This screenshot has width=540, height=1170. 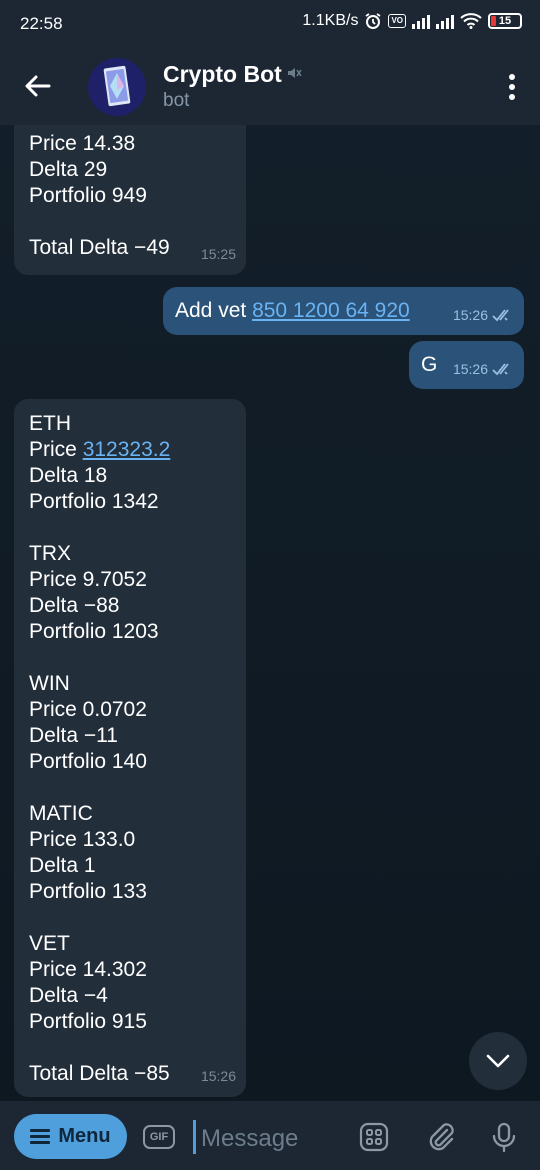 I want to click on message-link: 312323.2, so click(x=127, y=449).